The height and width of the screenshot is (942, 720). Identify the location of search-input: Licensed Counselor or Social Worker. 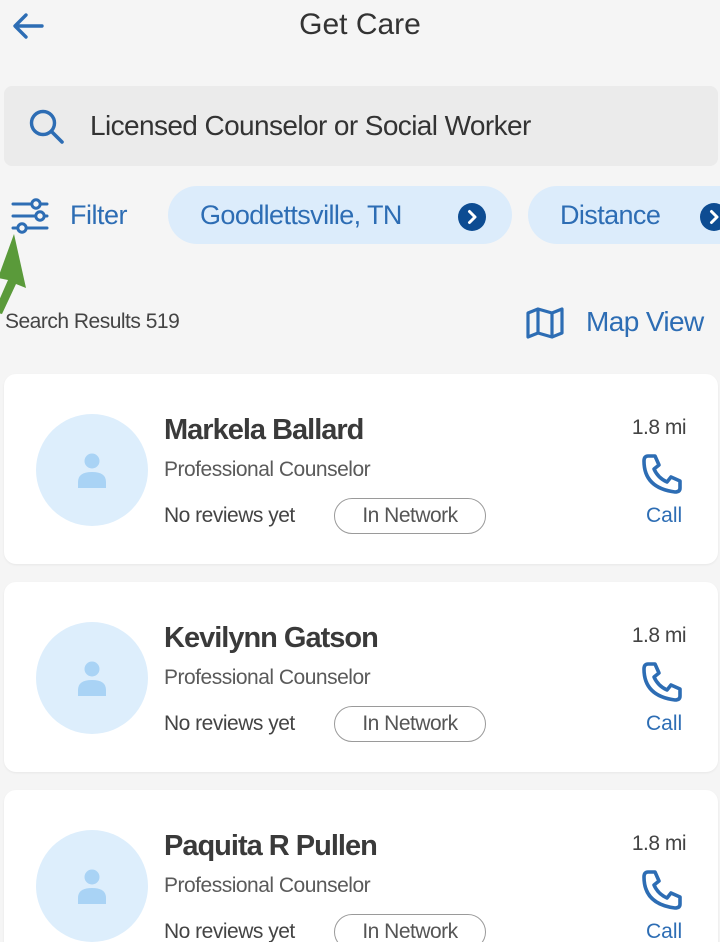
(361, 126).